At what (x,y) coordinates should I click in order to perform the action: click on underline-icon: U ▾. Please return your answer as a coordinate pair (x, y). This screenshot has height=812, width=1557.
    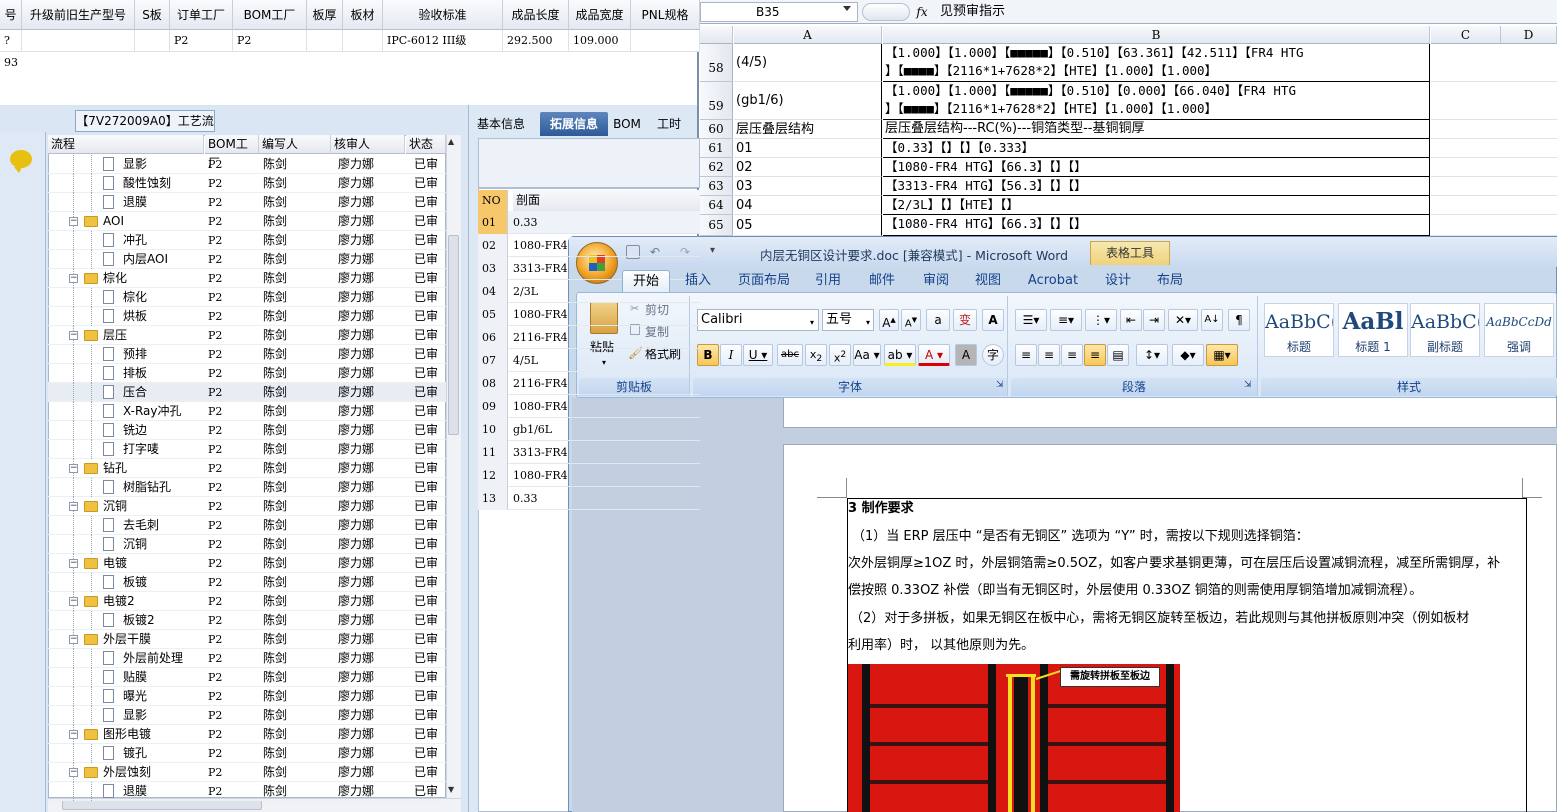
    Looking at the image, I should click on (758, 355).